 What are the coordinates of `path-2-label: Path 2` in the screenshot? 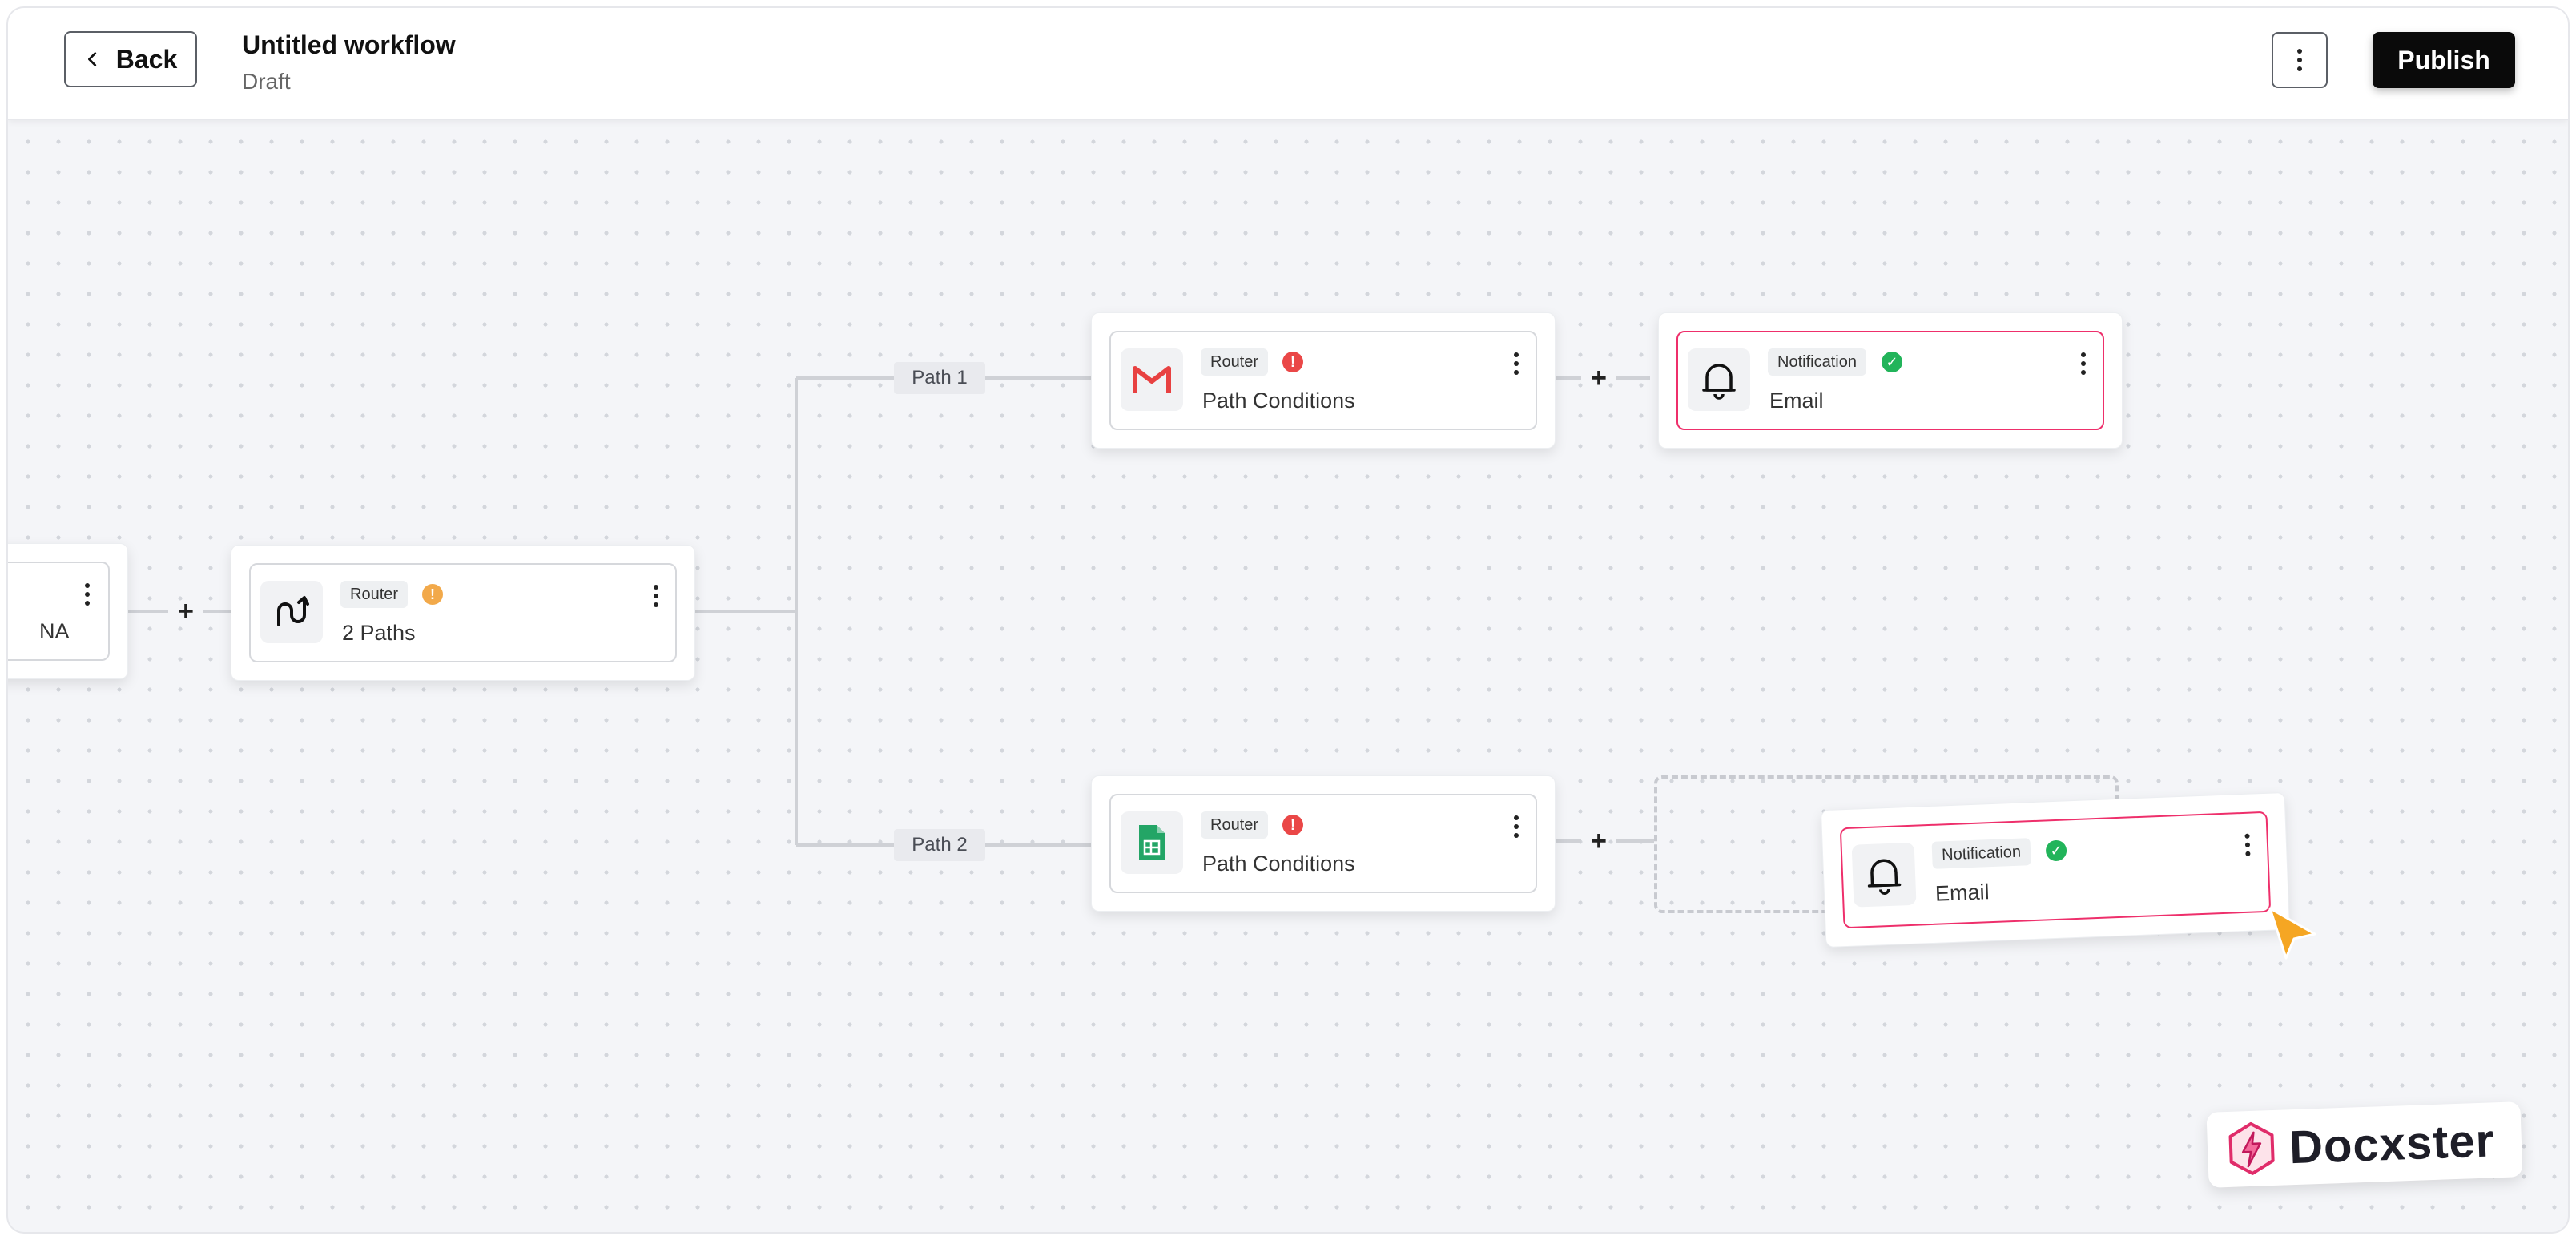 It's located at (939, 845).